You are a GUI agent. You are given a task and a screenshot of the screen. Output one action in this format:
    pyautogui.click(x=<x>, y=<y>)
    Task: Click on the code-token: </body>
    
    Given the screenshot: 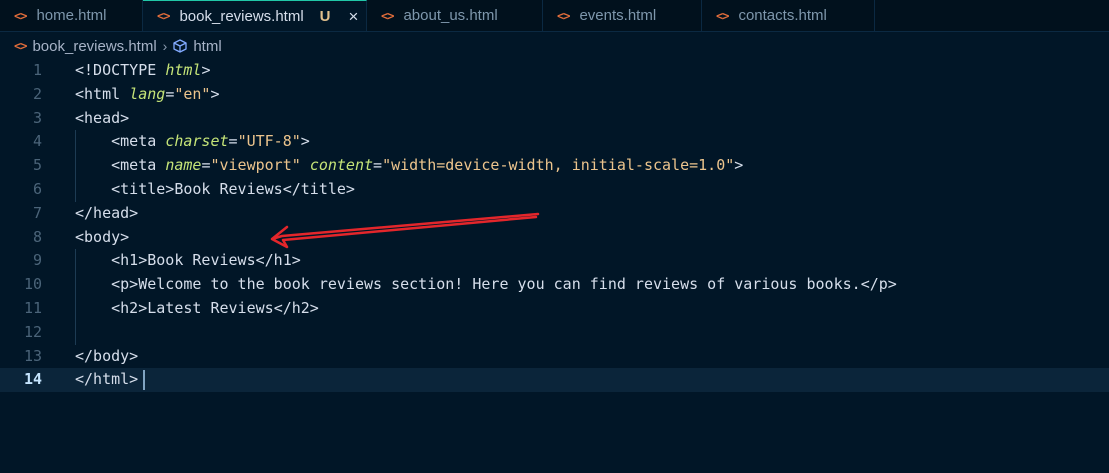 What is the action you would take?
    pyautogui.click(x=107, y=355)
    